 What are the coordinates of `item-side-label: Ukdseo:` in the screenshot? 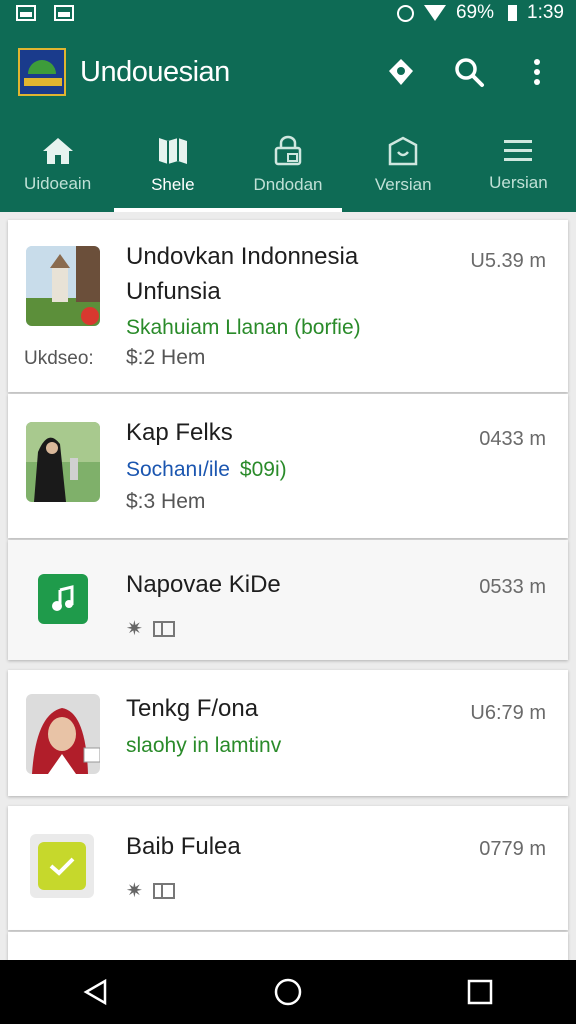 It's located at (59, 358).